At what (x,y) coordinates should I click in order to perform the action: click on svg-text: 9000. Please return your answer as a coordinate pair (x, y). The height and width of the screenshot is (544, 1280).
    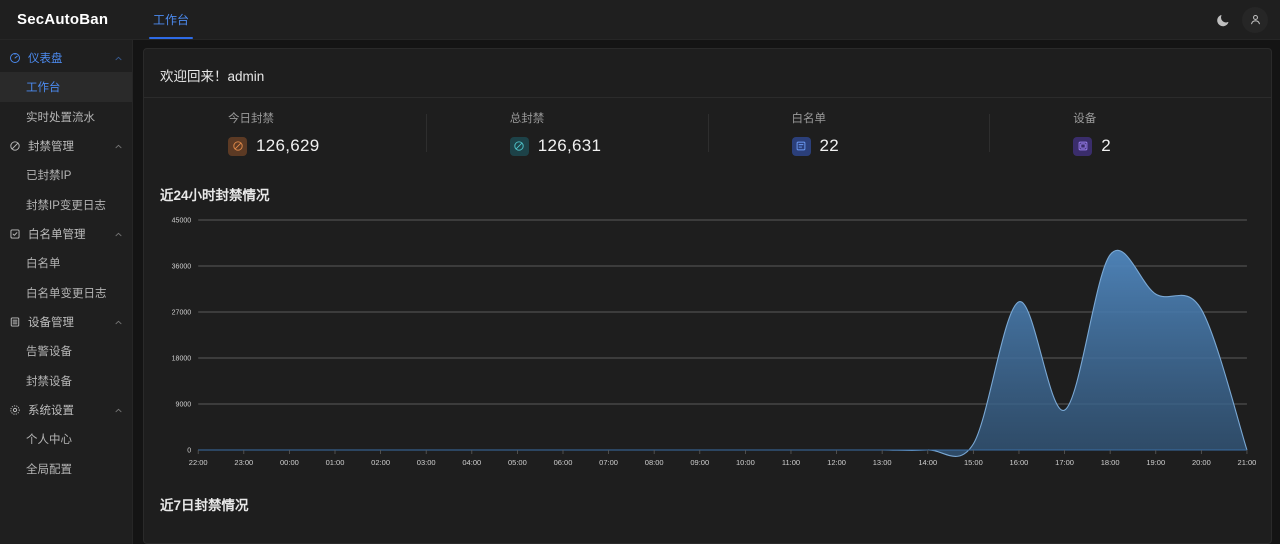
    Looking at the image, I should click on (184, 405).